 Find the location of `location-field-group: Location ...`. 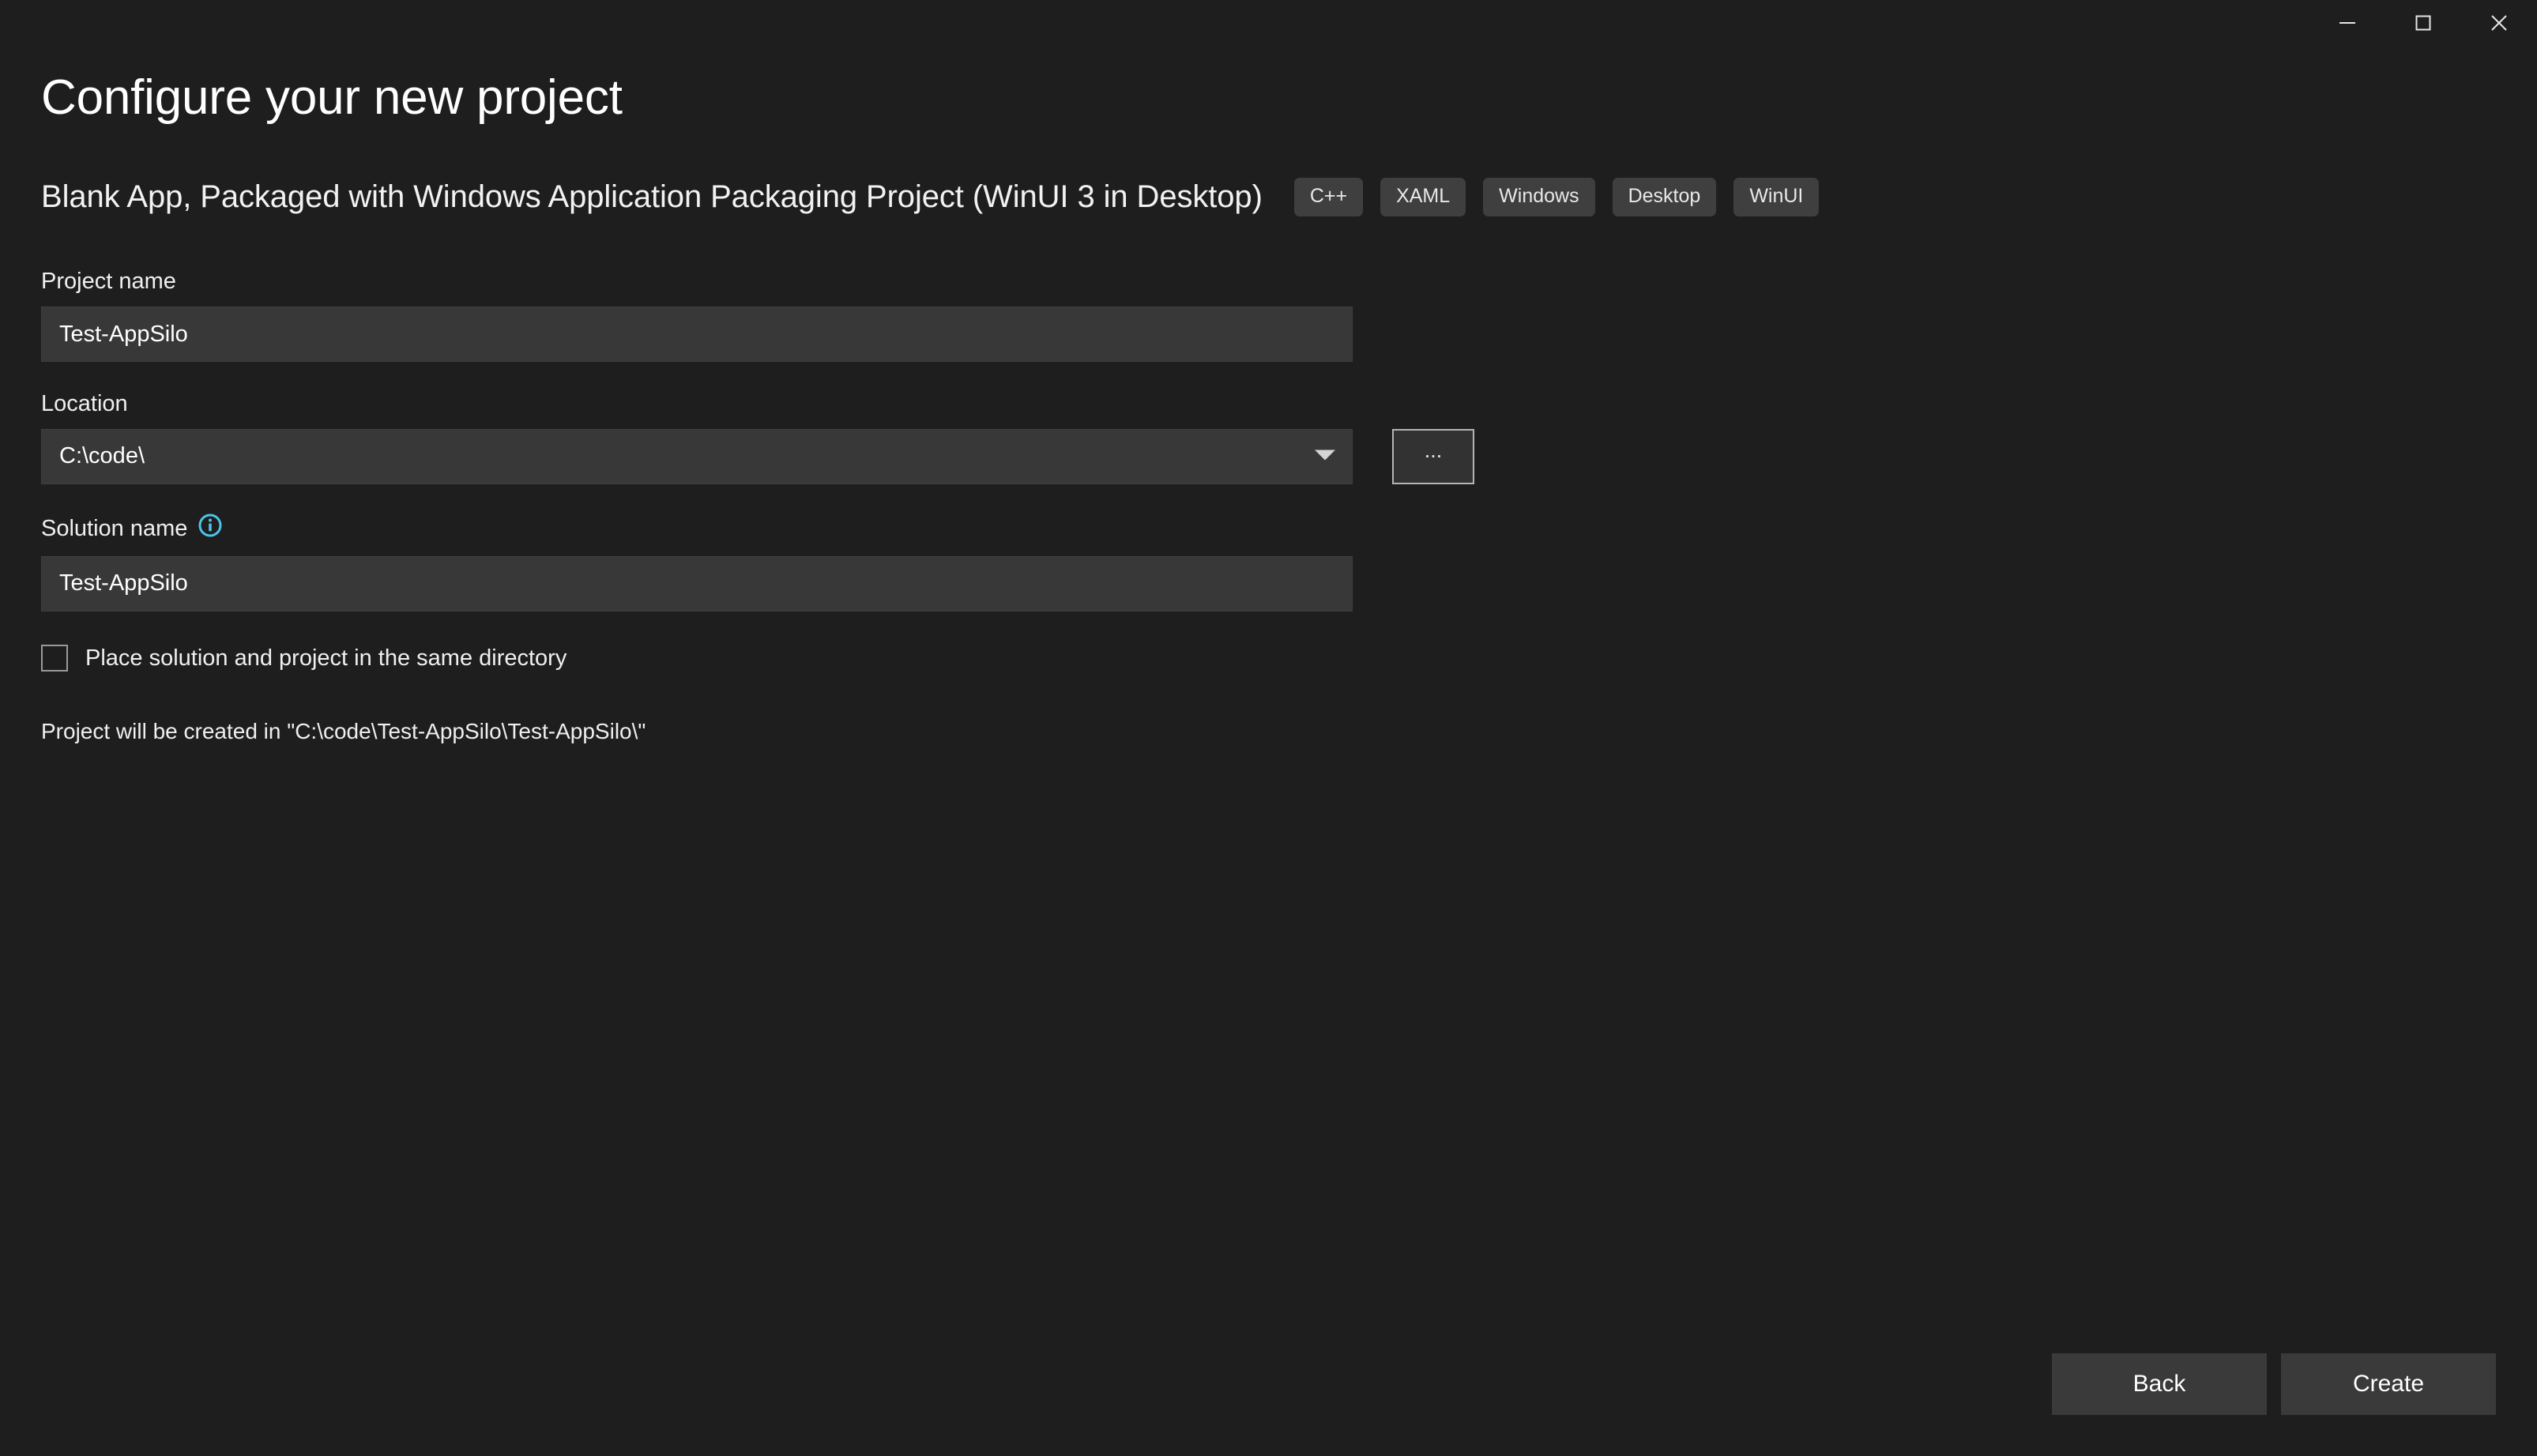

location-field-group: Location ... is located at coordinates (1268, 437).